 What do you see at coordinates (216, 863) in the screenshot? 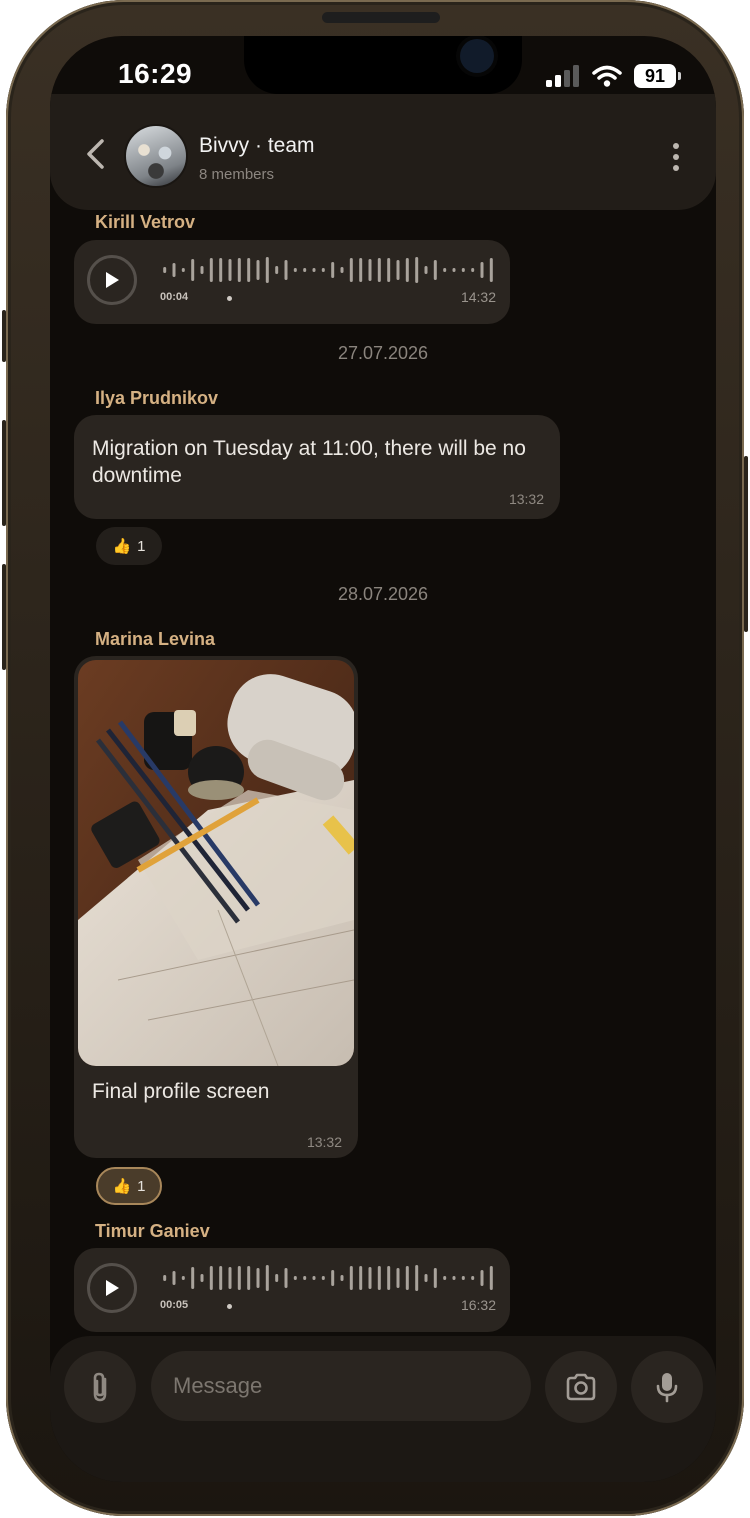
I see `message-photo` at bounding box center [216, 863].